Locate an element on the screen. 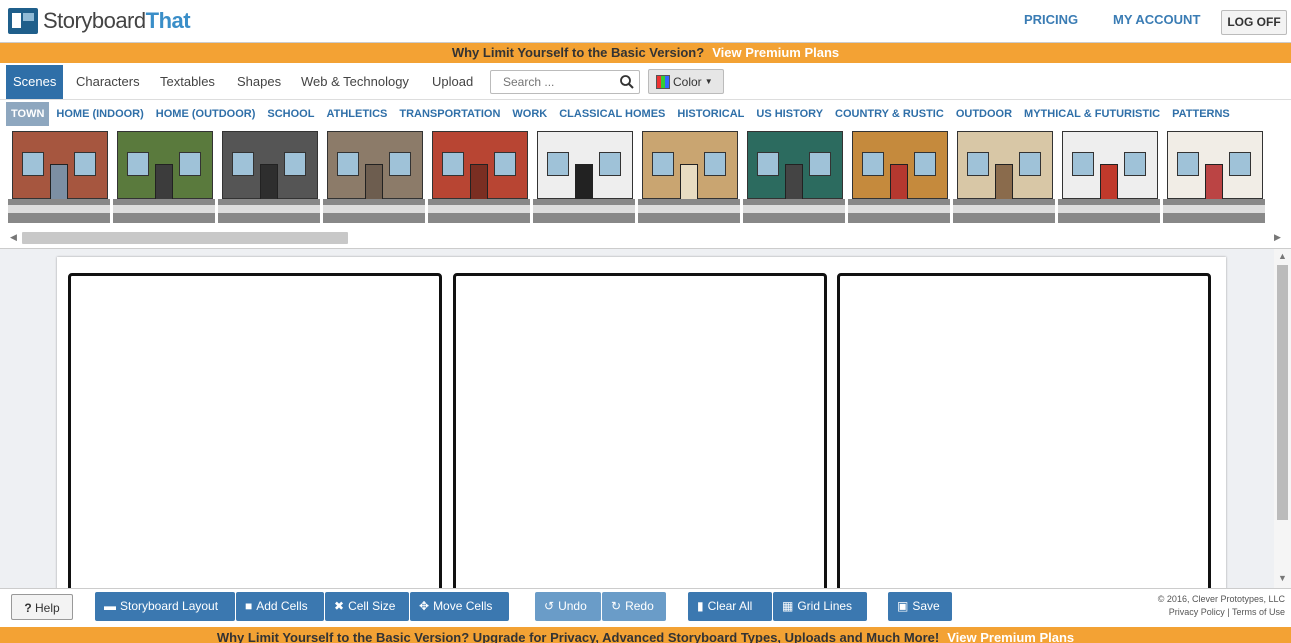 The width and height of the screenshot is (1291, 643). button-label: Storyboard Layout is located at coordinates (169, 606).